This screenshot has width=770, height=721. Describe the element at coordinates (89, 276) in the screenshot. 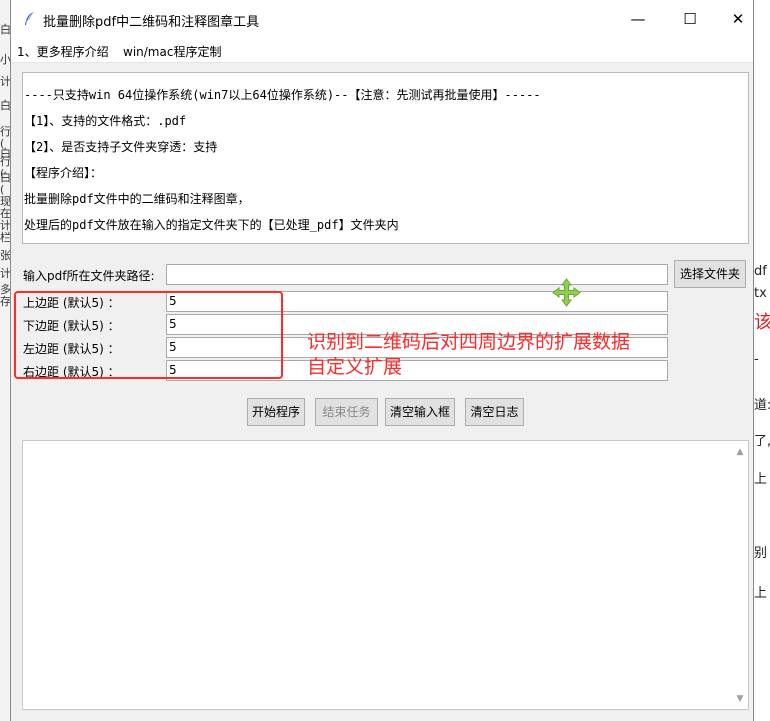

I see `folder-path-label: 输入pdf所在文件夹路径:` at that location.